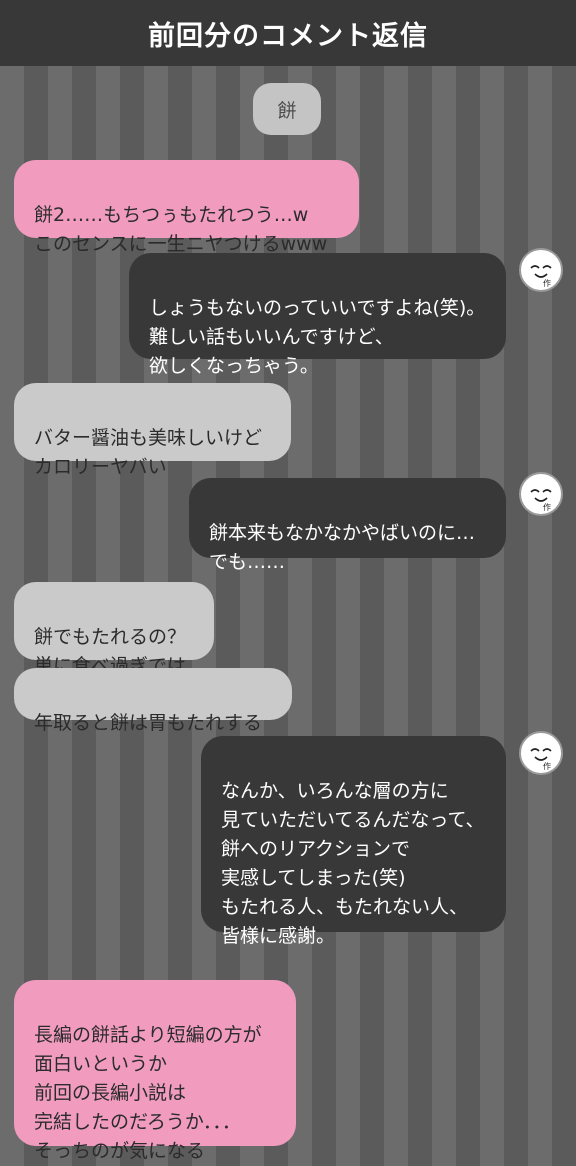 The height and width of the screenshot is (1166, 576). What do you see at coordinates (114, 629) in the screenshot?
I see `chat-message-reader: 餅でもたれるの？ 単に食べ過ぎでは` at bounding box center [114, 629].